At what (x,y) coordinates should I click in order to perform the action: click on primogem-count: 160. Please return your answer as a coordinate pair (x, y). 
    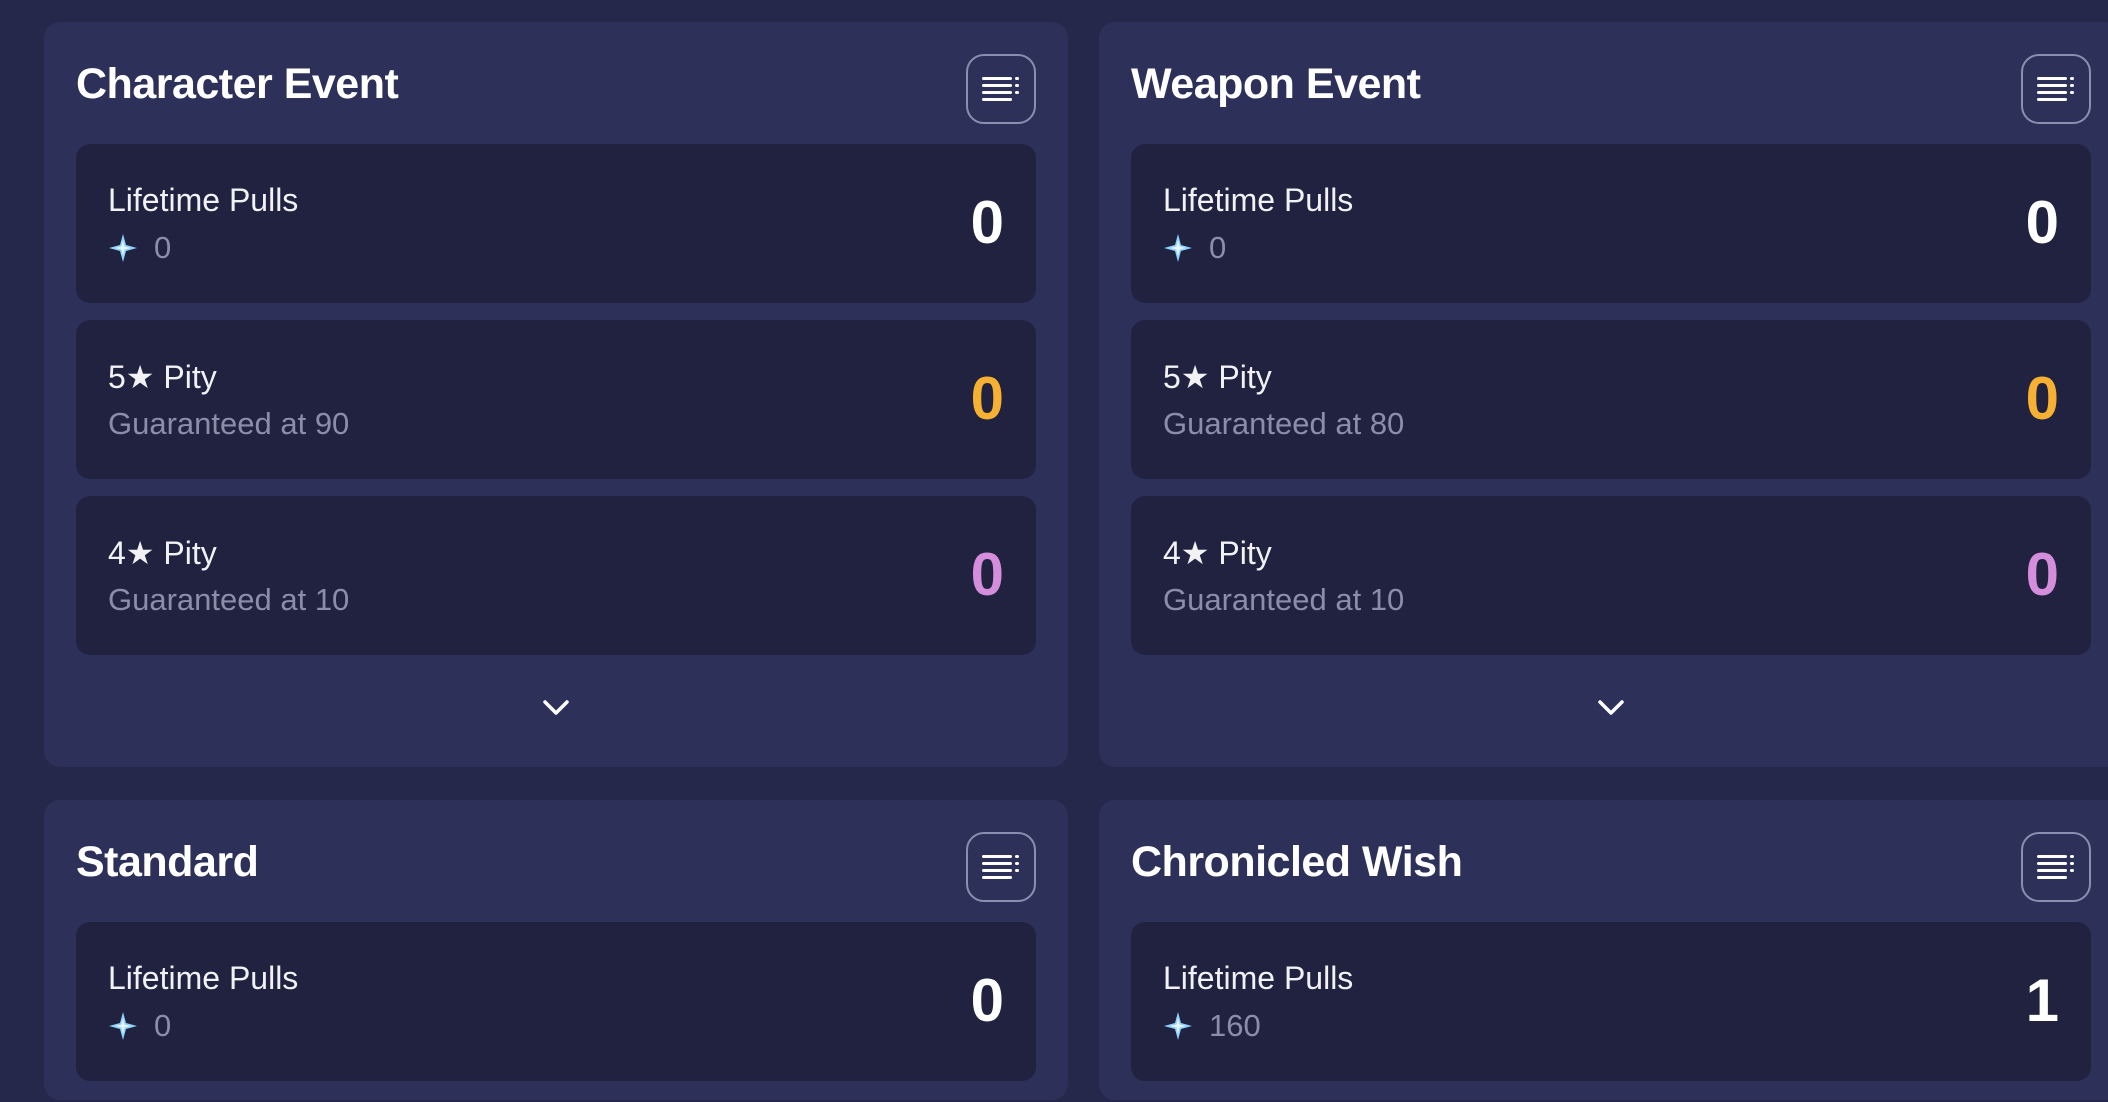
    Looking at the image, I should click on (1212, 1026).